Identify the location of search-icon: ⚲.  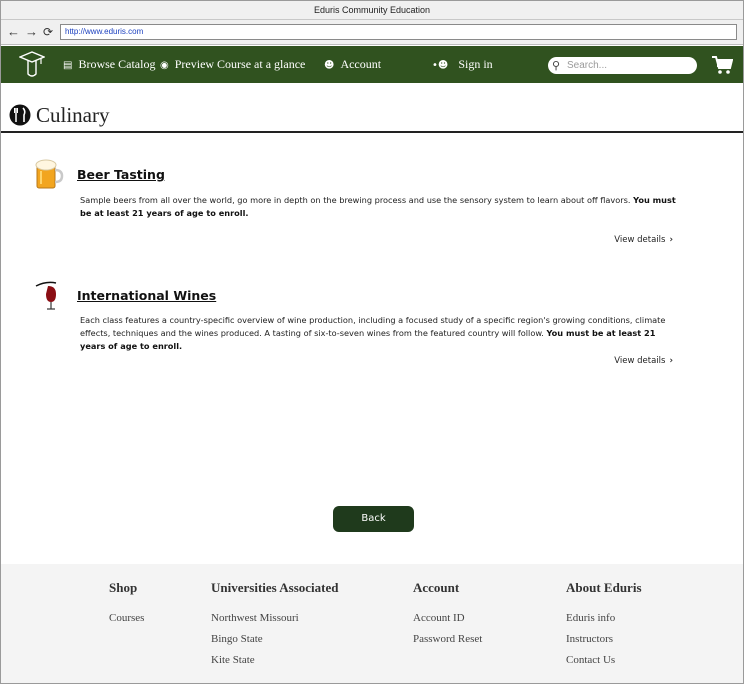
(556, 65).